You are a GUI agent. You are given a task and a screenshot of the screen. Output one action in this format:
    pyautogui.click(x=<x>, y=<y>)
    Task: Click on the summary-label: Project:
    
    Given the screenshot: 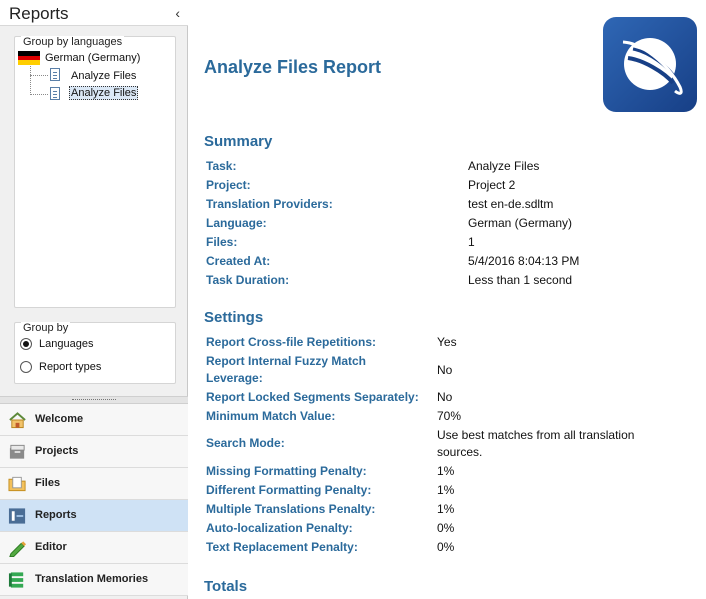 What is the action you would take?
    pyautogui.click(x=228, y=185)
    